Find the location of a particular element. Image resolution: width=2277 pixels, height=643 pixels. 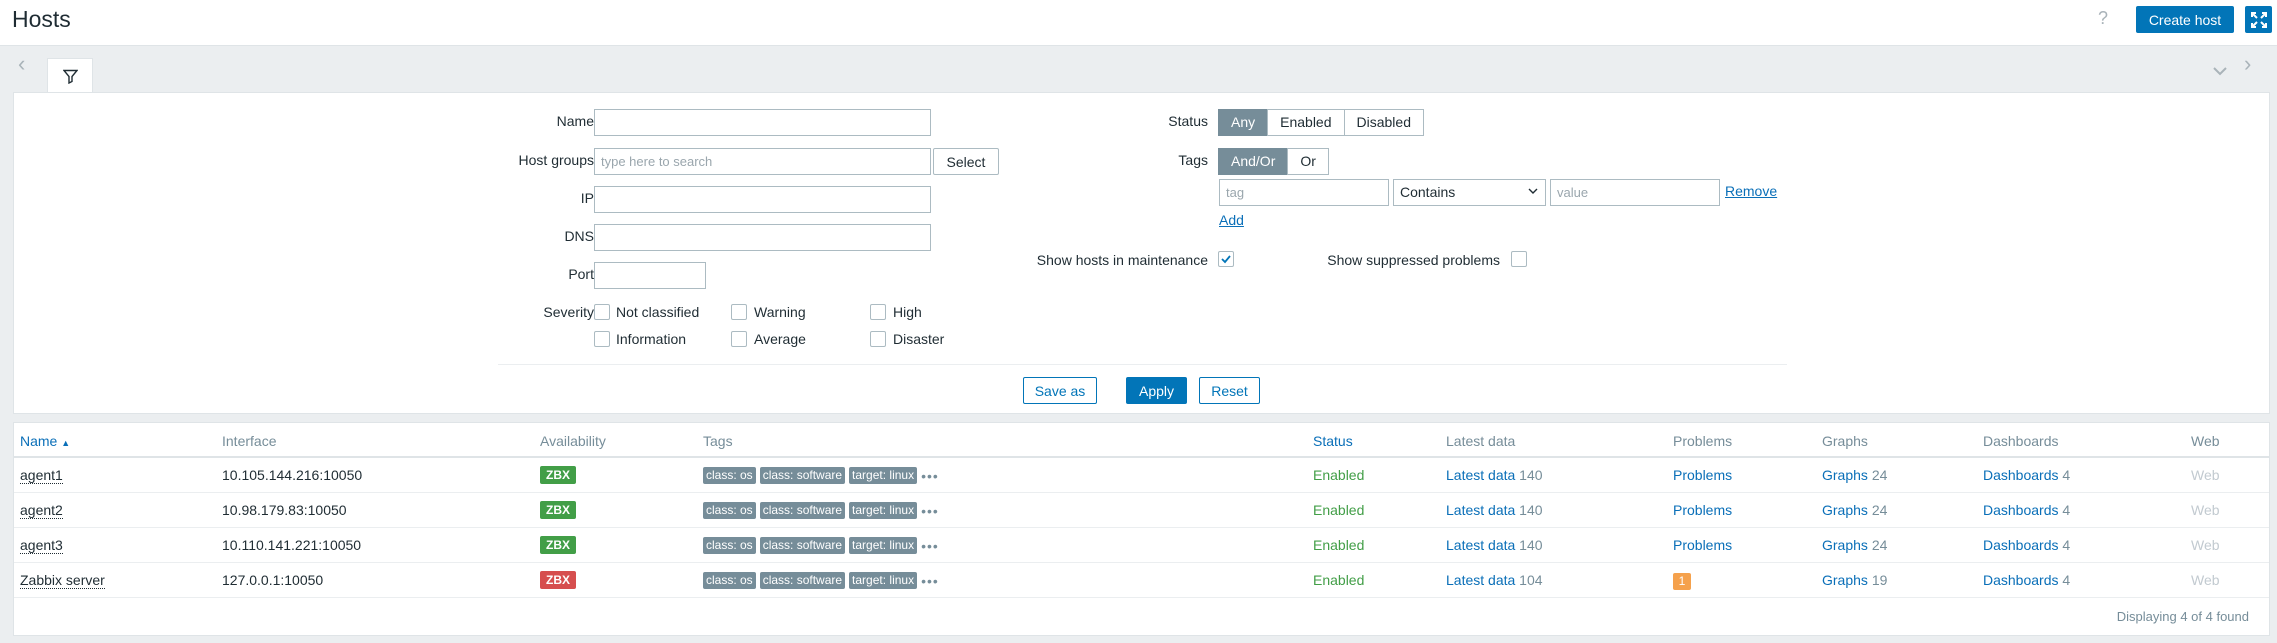

severity-average-checkbox is located at coordinates (739, 339).